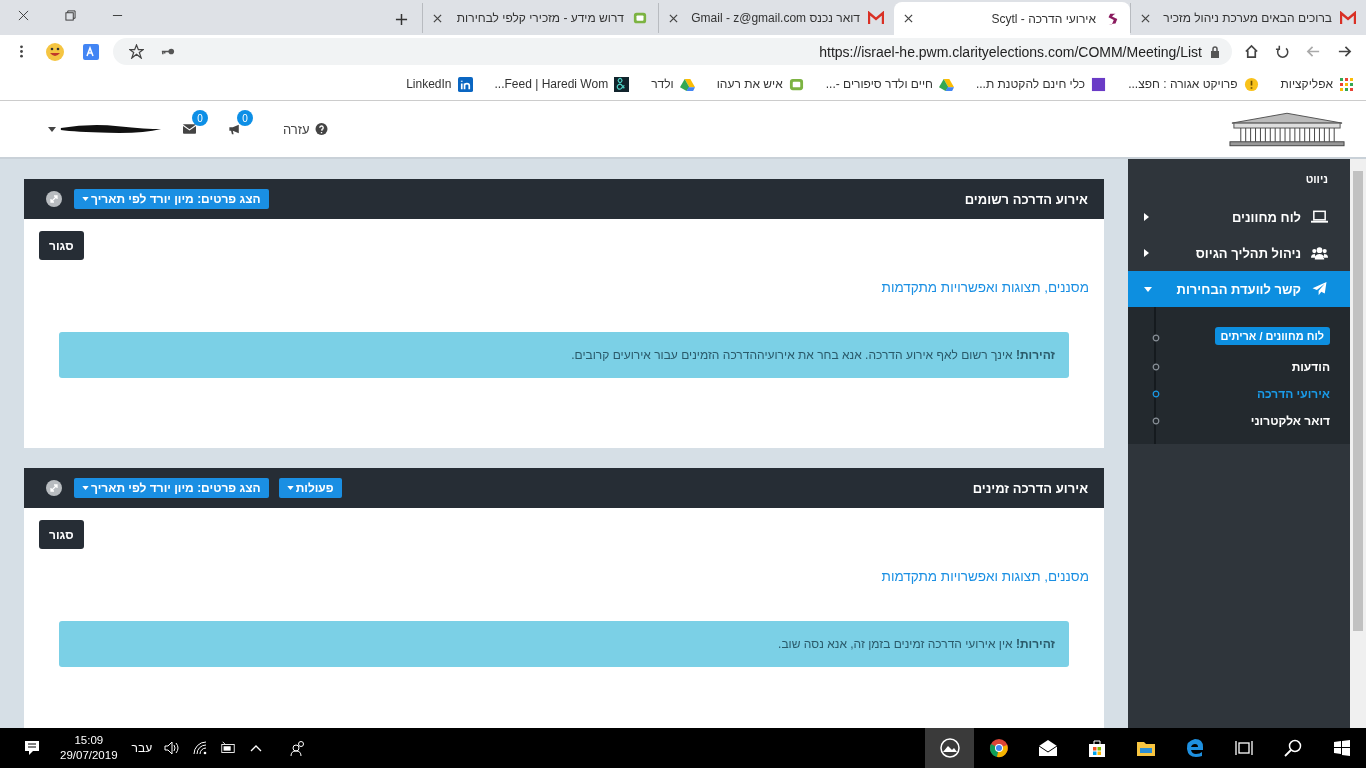  Describe the element at coordinates (540, 18) in the screenshot. I see `browser-tab: דרוש מידע - מזכירי קלפי לבחירות` at that location.